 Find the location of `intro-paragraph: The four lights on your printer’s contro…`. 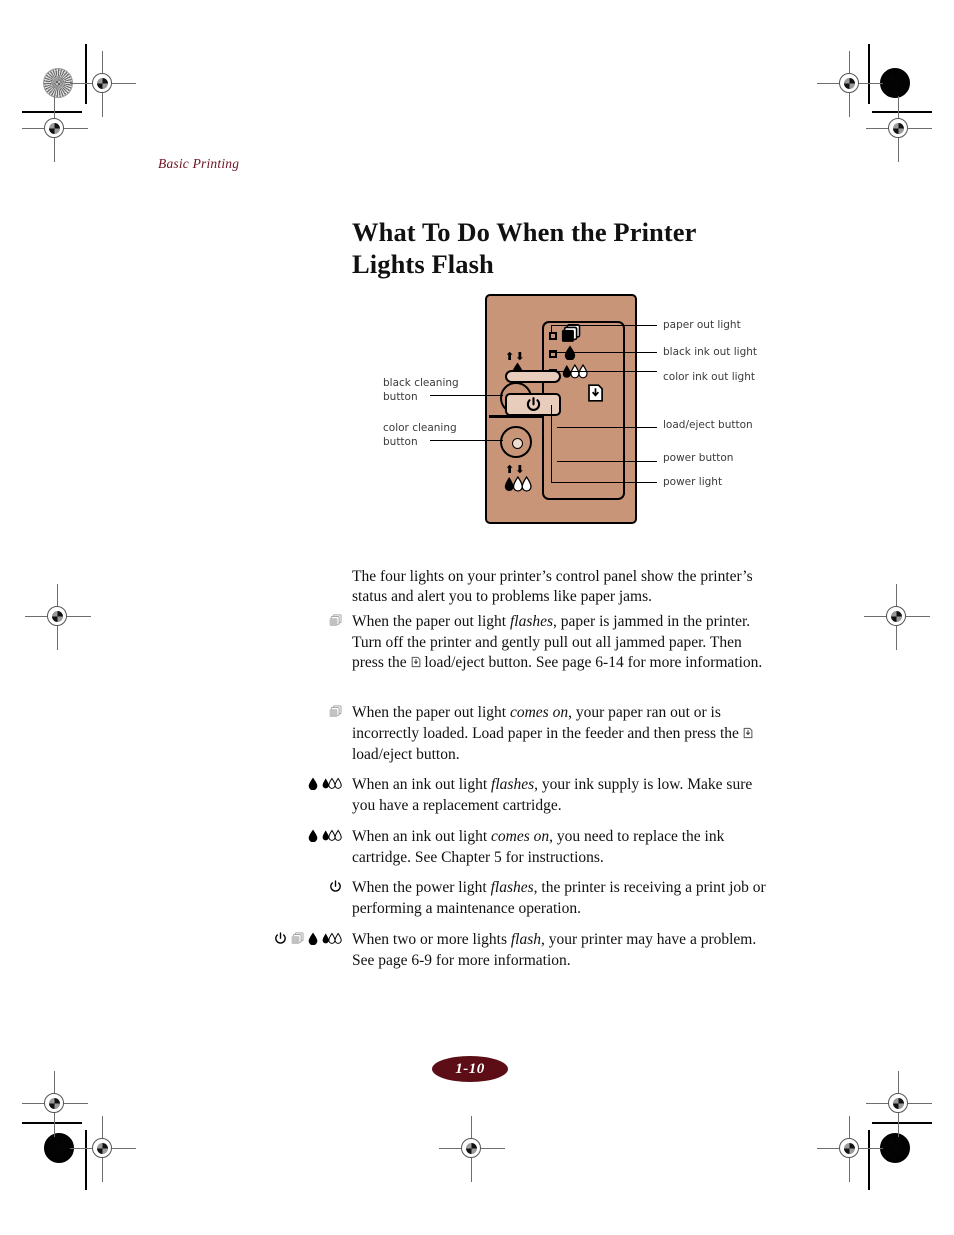

intro-paragraph: The four lights on your printer’s contro… is located at coordinates (552, 586).